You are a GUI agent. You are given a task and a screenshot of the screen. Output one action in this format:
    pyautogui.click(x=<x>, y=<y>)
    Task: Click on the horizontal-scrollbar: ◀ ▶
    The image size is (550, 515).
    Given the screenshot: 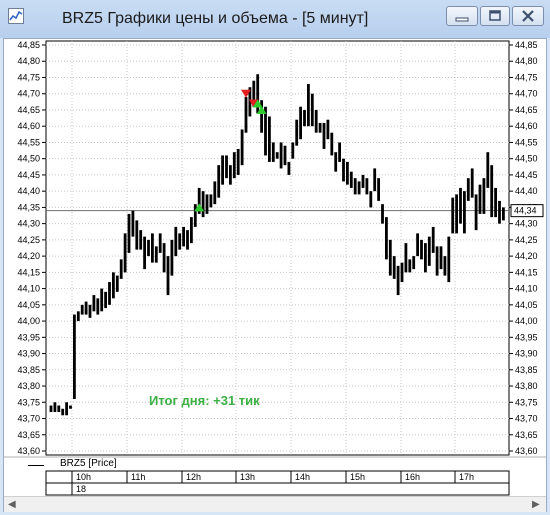 What is the action you would take?
    pyautogui.click(x=275, y=504)
    